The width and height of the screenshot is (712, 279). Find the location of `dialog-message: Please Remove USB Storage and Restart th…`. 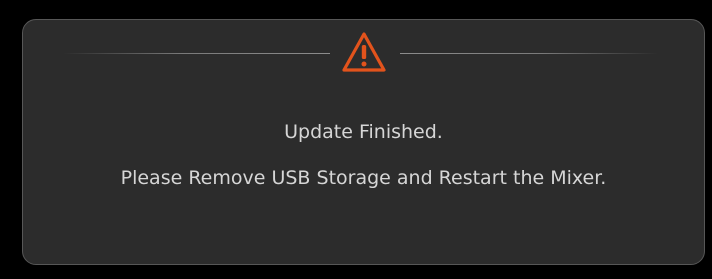

dialog-message: Please Remove USB Storage and Restart th… is located at coordinates (363, 178).